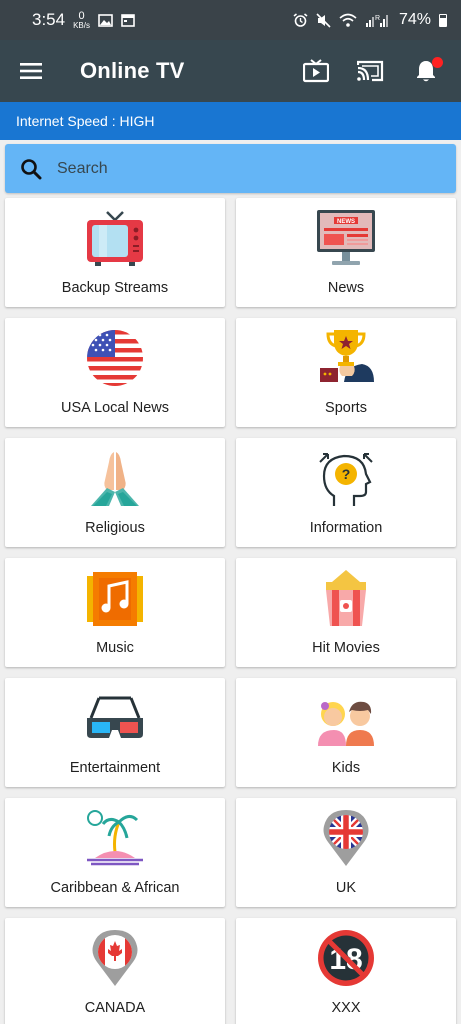 This screenshot has height=1024, width=461. What do you see at coordinates (115, 1008) in the screenshot?
I see `category-label: CANADA` at bounding box center [115, 1008].